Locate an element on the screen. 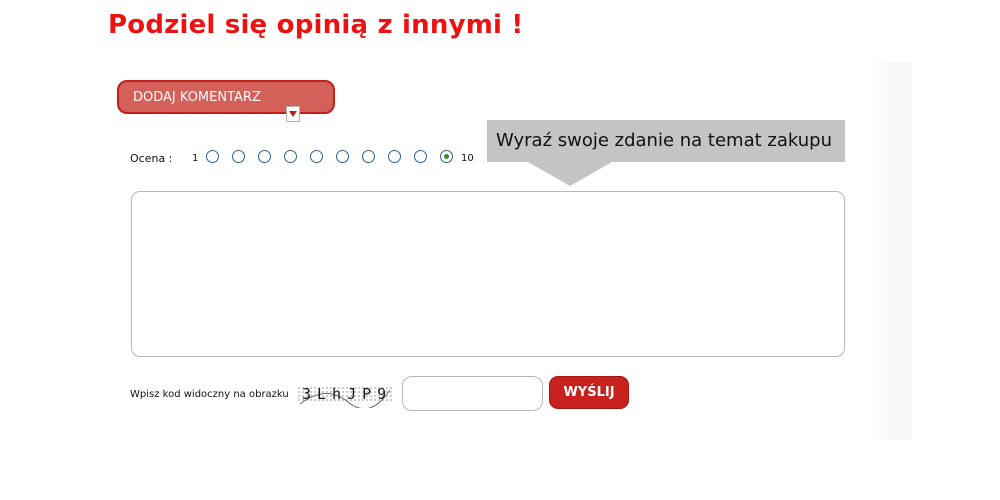 The height and width of the screenshot is (500, 1000). chevron-down-glyph is located at coordinates (293, 114).